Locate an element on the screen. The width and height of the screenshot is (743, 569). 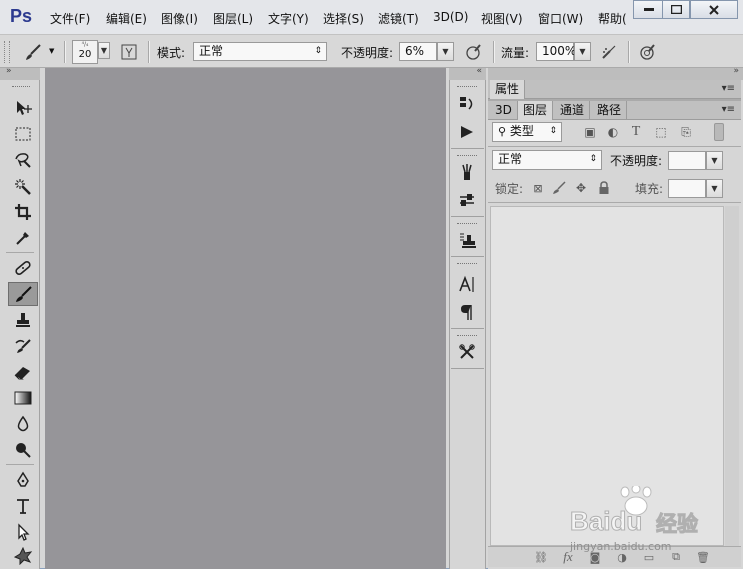
menu-select: 选择(S) is located at coordinates (343, 18).